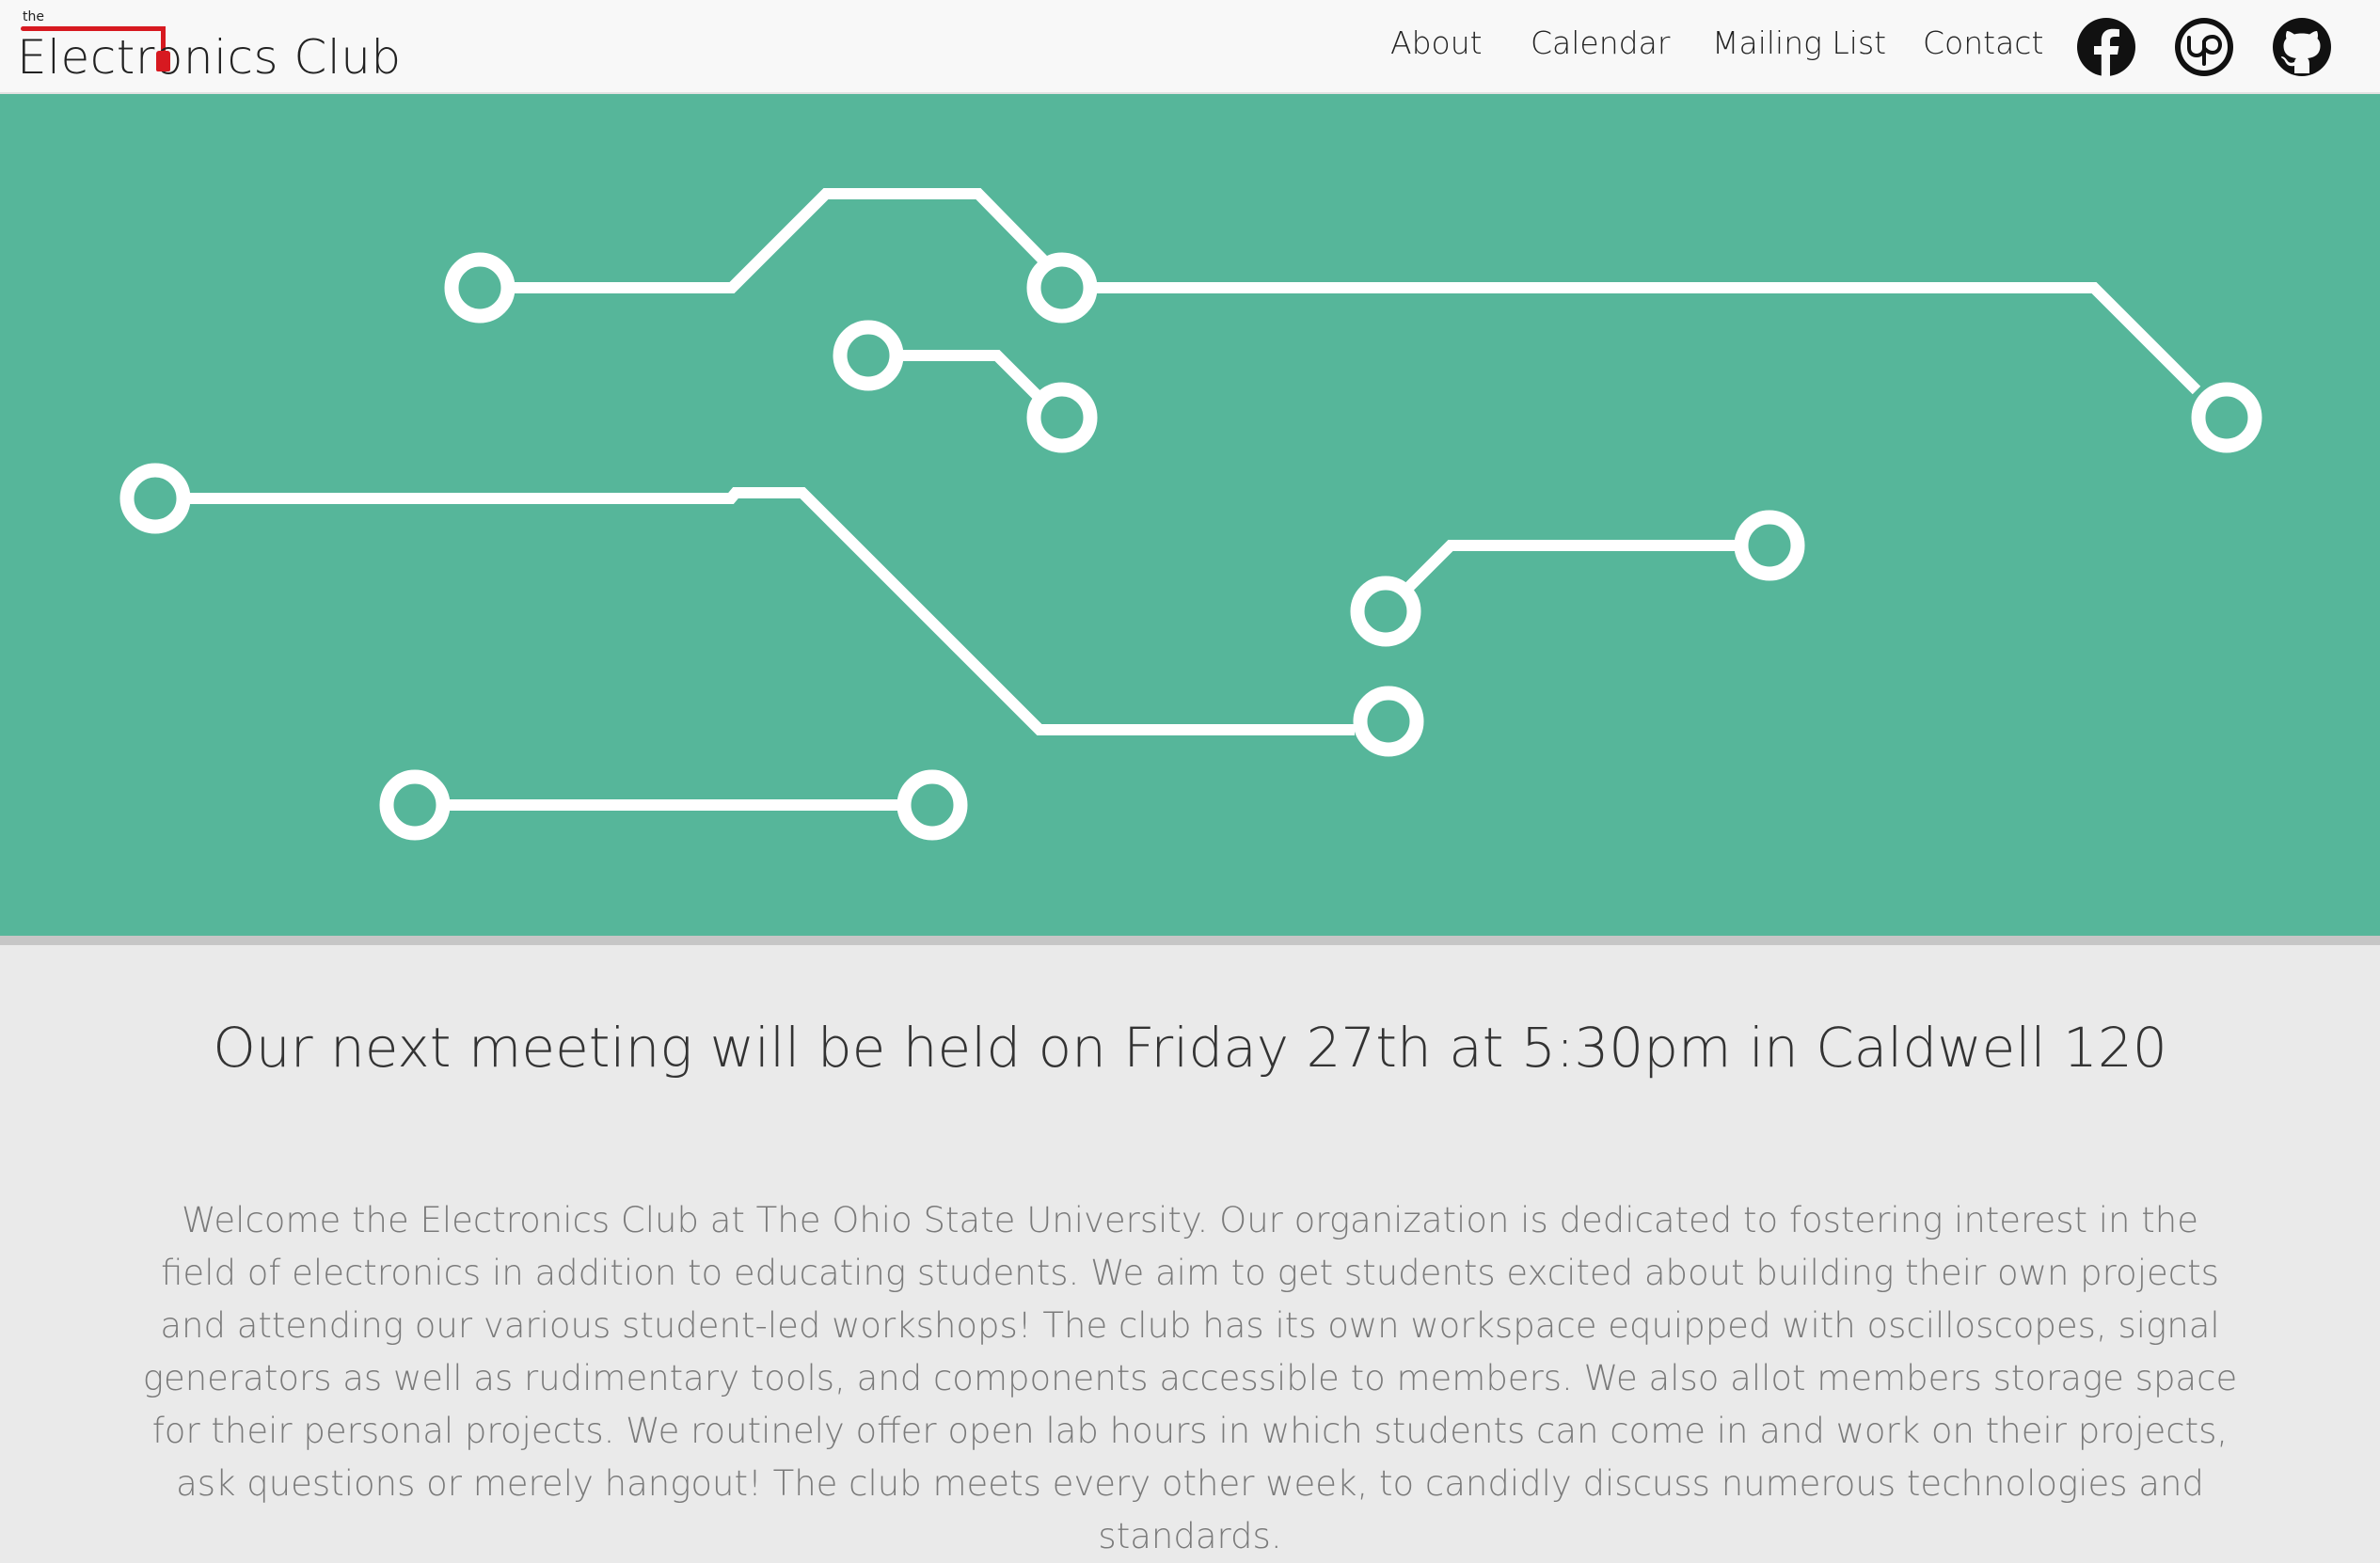 Image resolution: width=2380 pixels, height=1563 pixels. I want to click on nav-contact: Contact, so click(1983, 42).